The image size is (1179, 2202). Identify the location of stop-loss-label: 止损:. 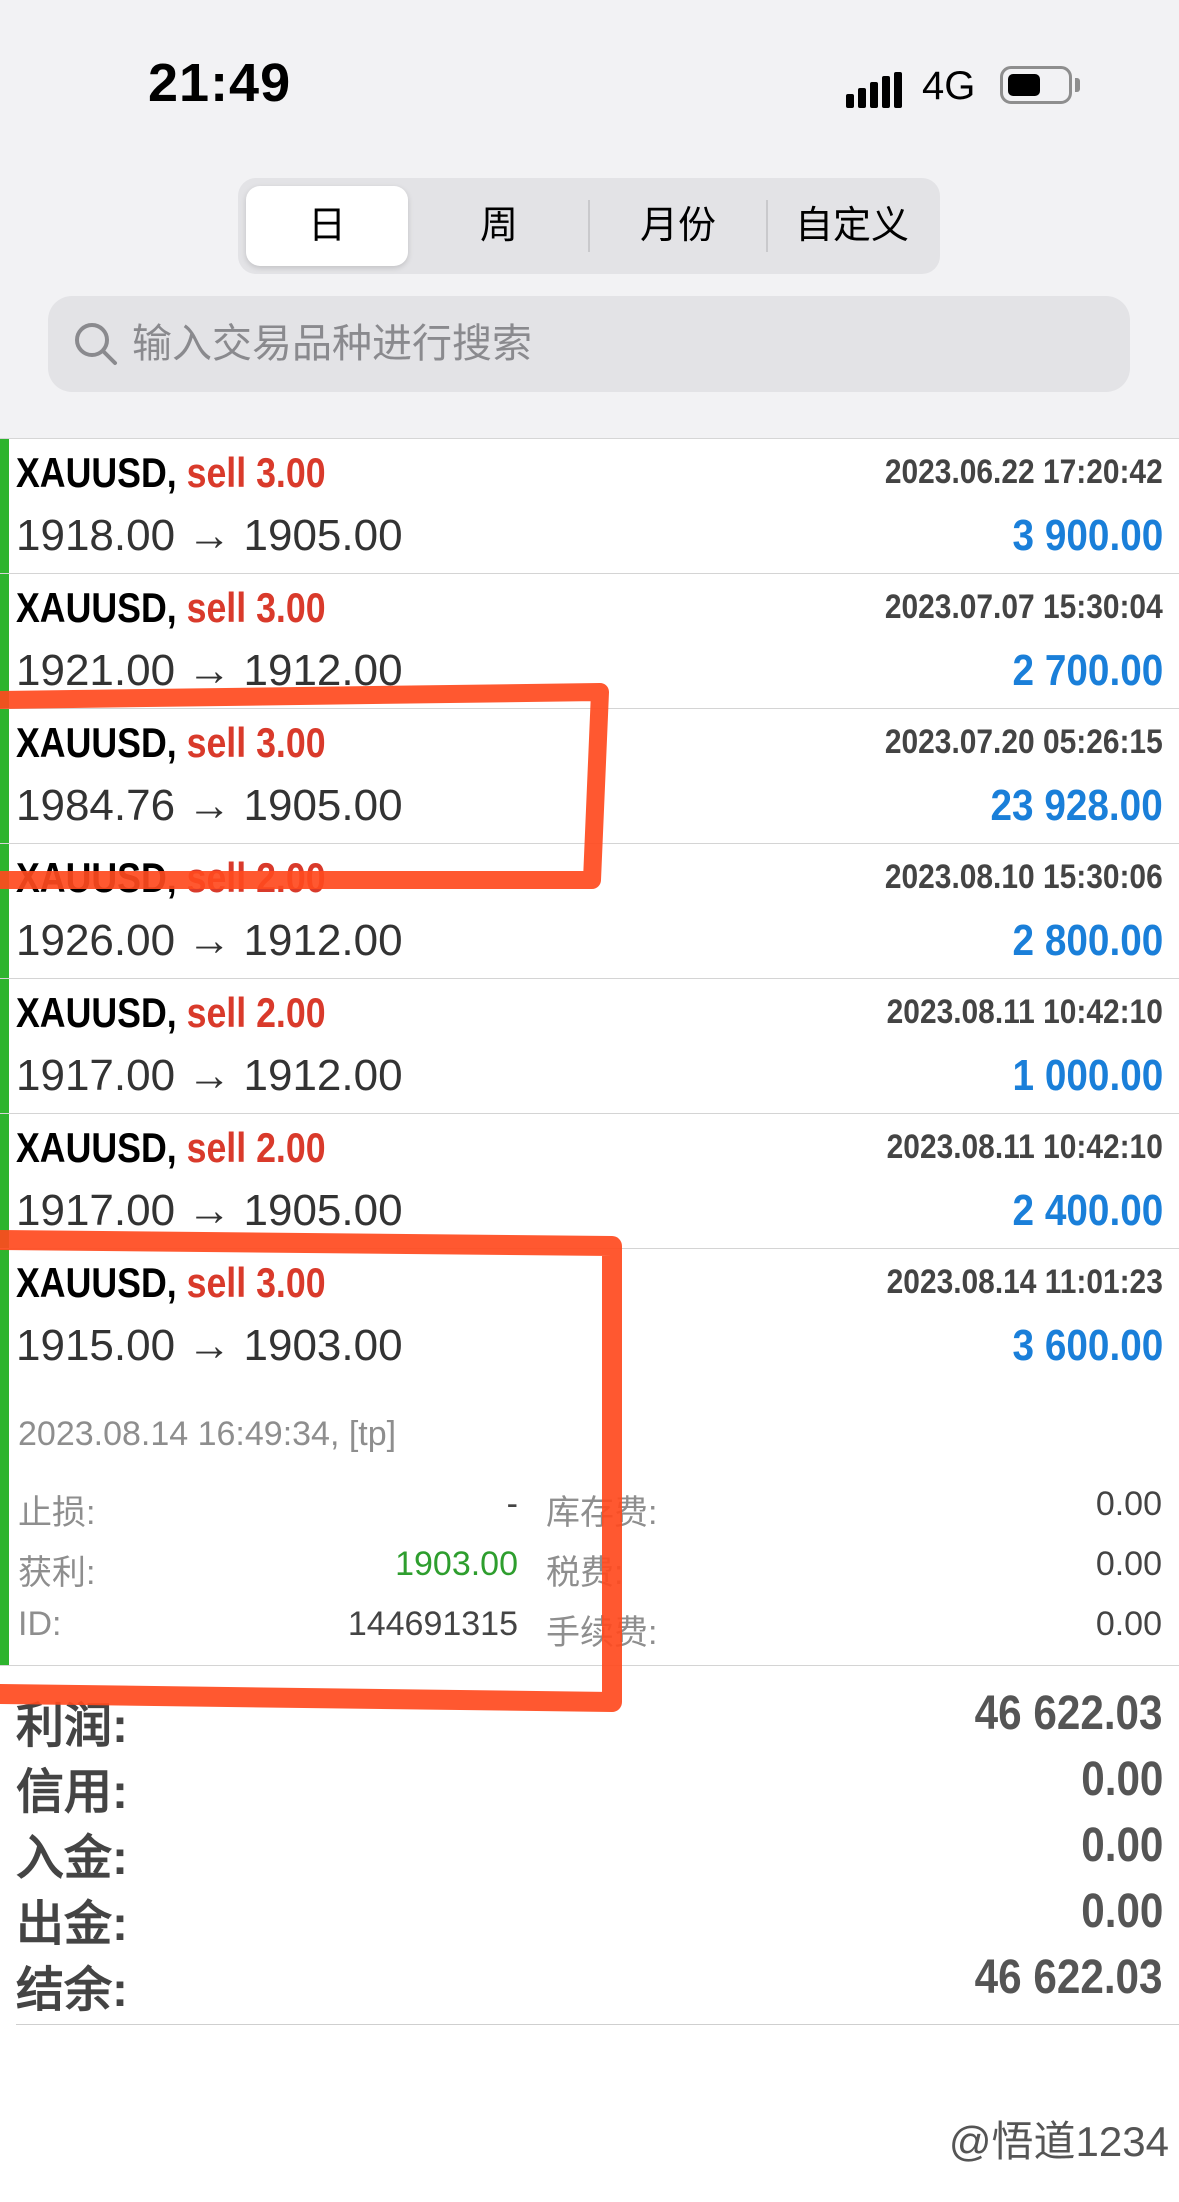
(57, 1513).